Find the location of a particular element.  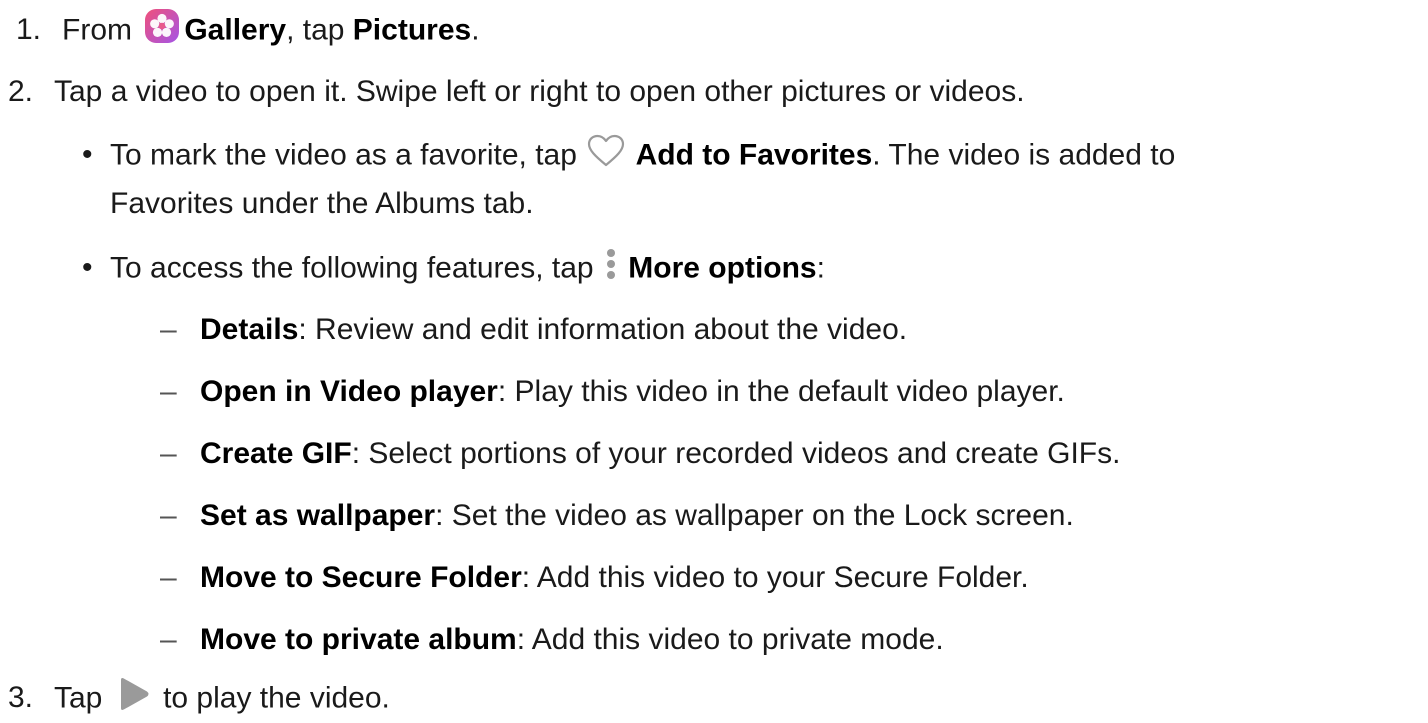

option-name: Open in Video player is located at coordinates (349, 391).